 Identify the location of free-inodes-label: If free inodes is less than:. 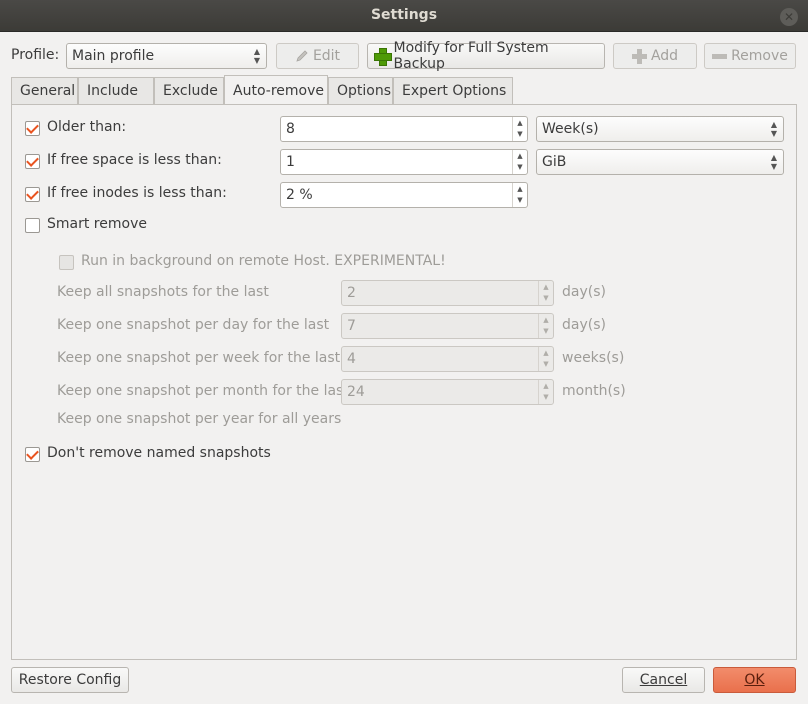
(137, 193).